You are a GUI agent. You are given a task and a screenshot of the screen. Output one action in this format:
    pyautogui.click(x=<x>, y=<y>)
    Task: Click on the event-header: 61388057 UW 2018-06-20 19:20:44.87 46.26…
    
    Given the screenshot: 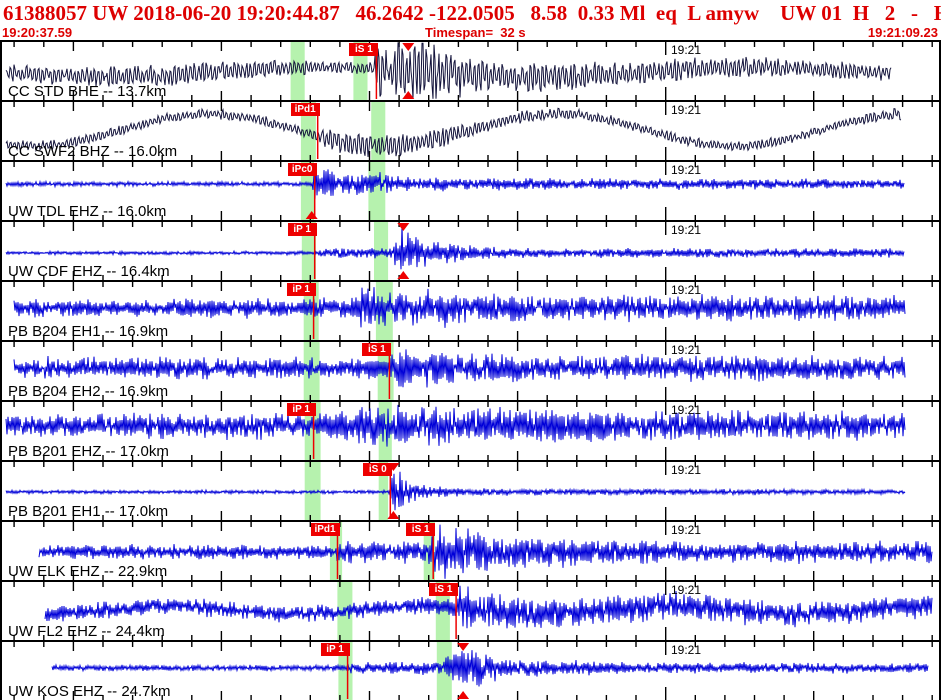 What is the action you would take?
    pyautogui.click(x=470, y=20)
    